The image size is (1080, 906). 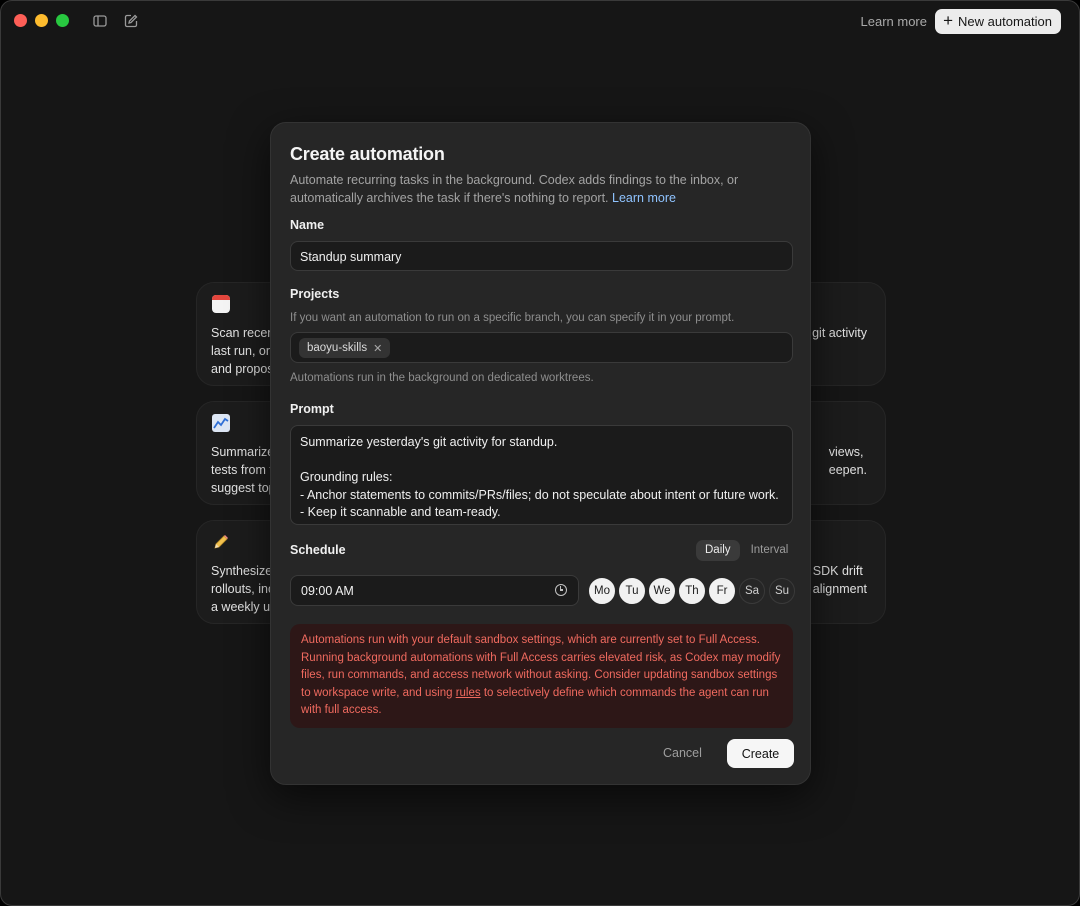 I want to click on remove-chip-icon: ✕, so click(x=377, y=348).